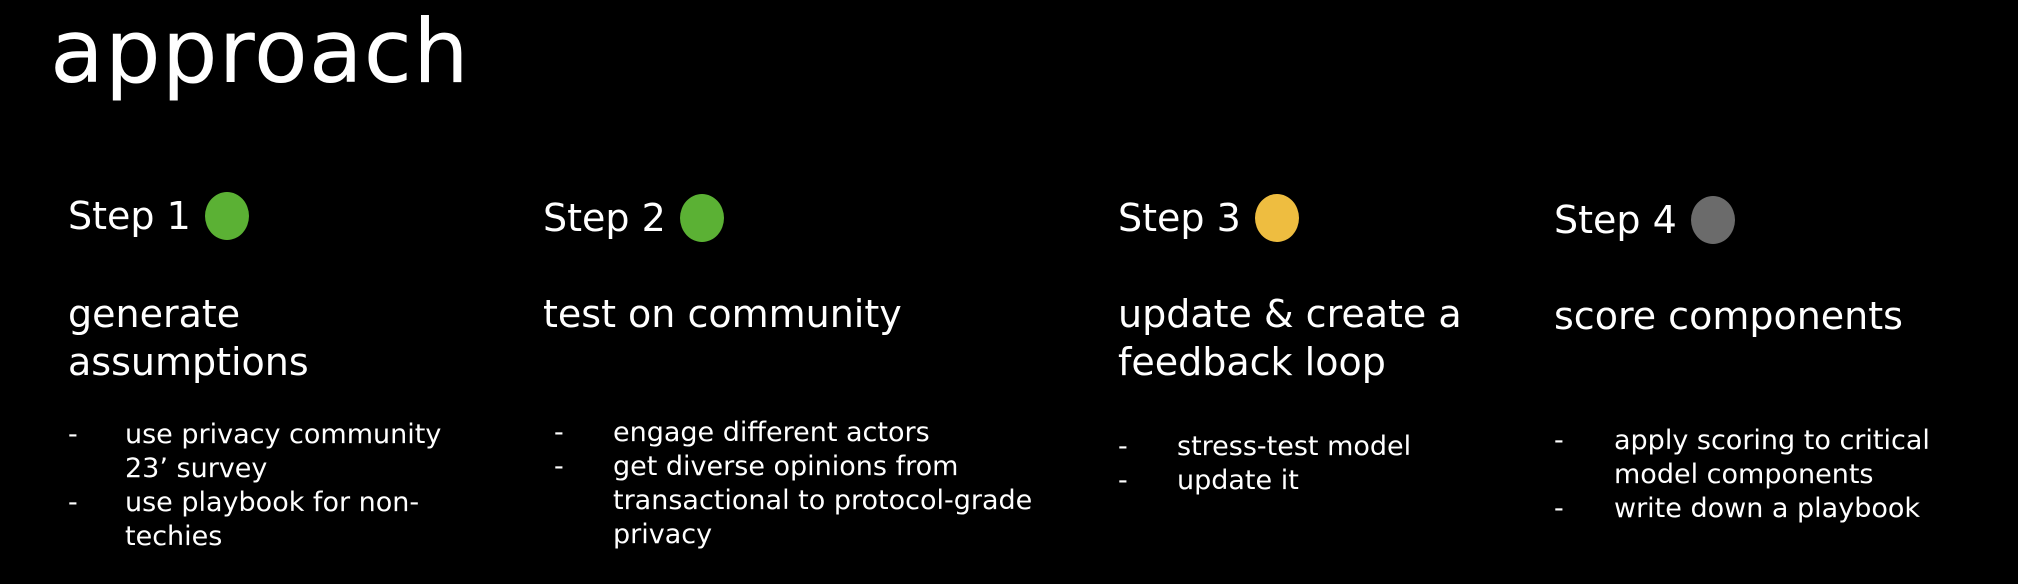 The width and height of the screenshot is (2018, 584). What do you see at coordinates (288, 216) in the screenshot?
I see `step-1-header: Step 1` at bounding box center [288, 216].